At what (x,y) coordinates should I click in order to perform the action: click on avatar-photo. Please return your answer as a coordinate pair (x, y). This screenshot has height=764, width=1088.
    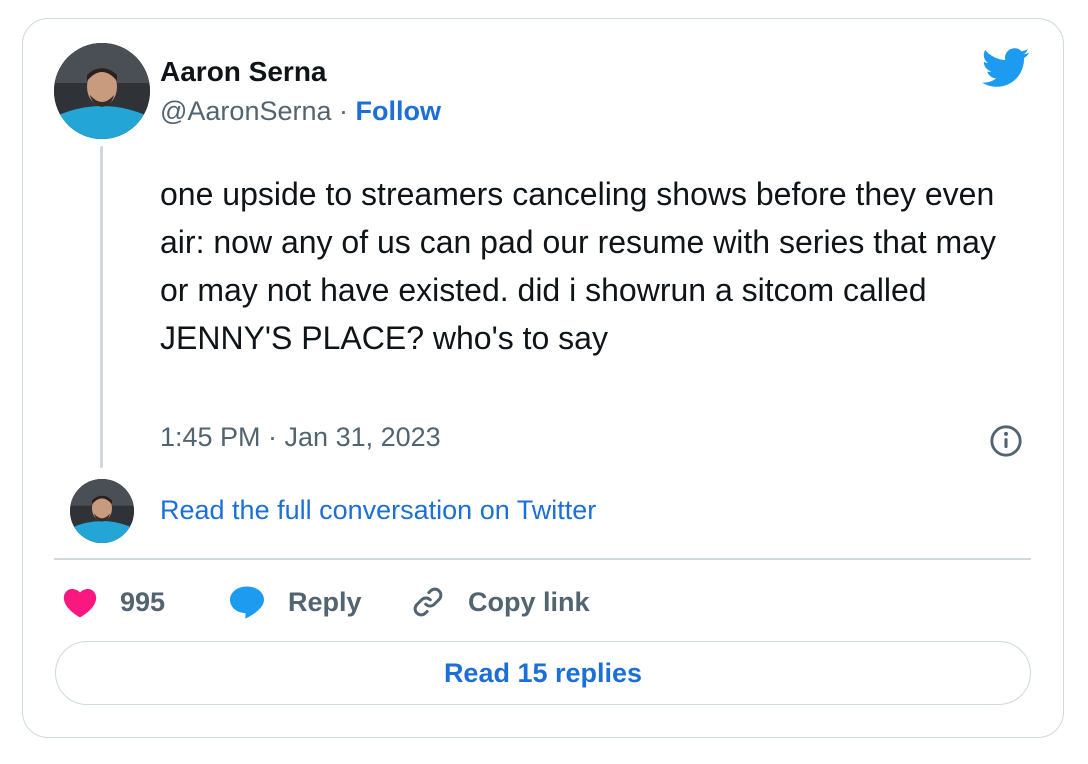
    Looking at the image, I should click on (102, 91).